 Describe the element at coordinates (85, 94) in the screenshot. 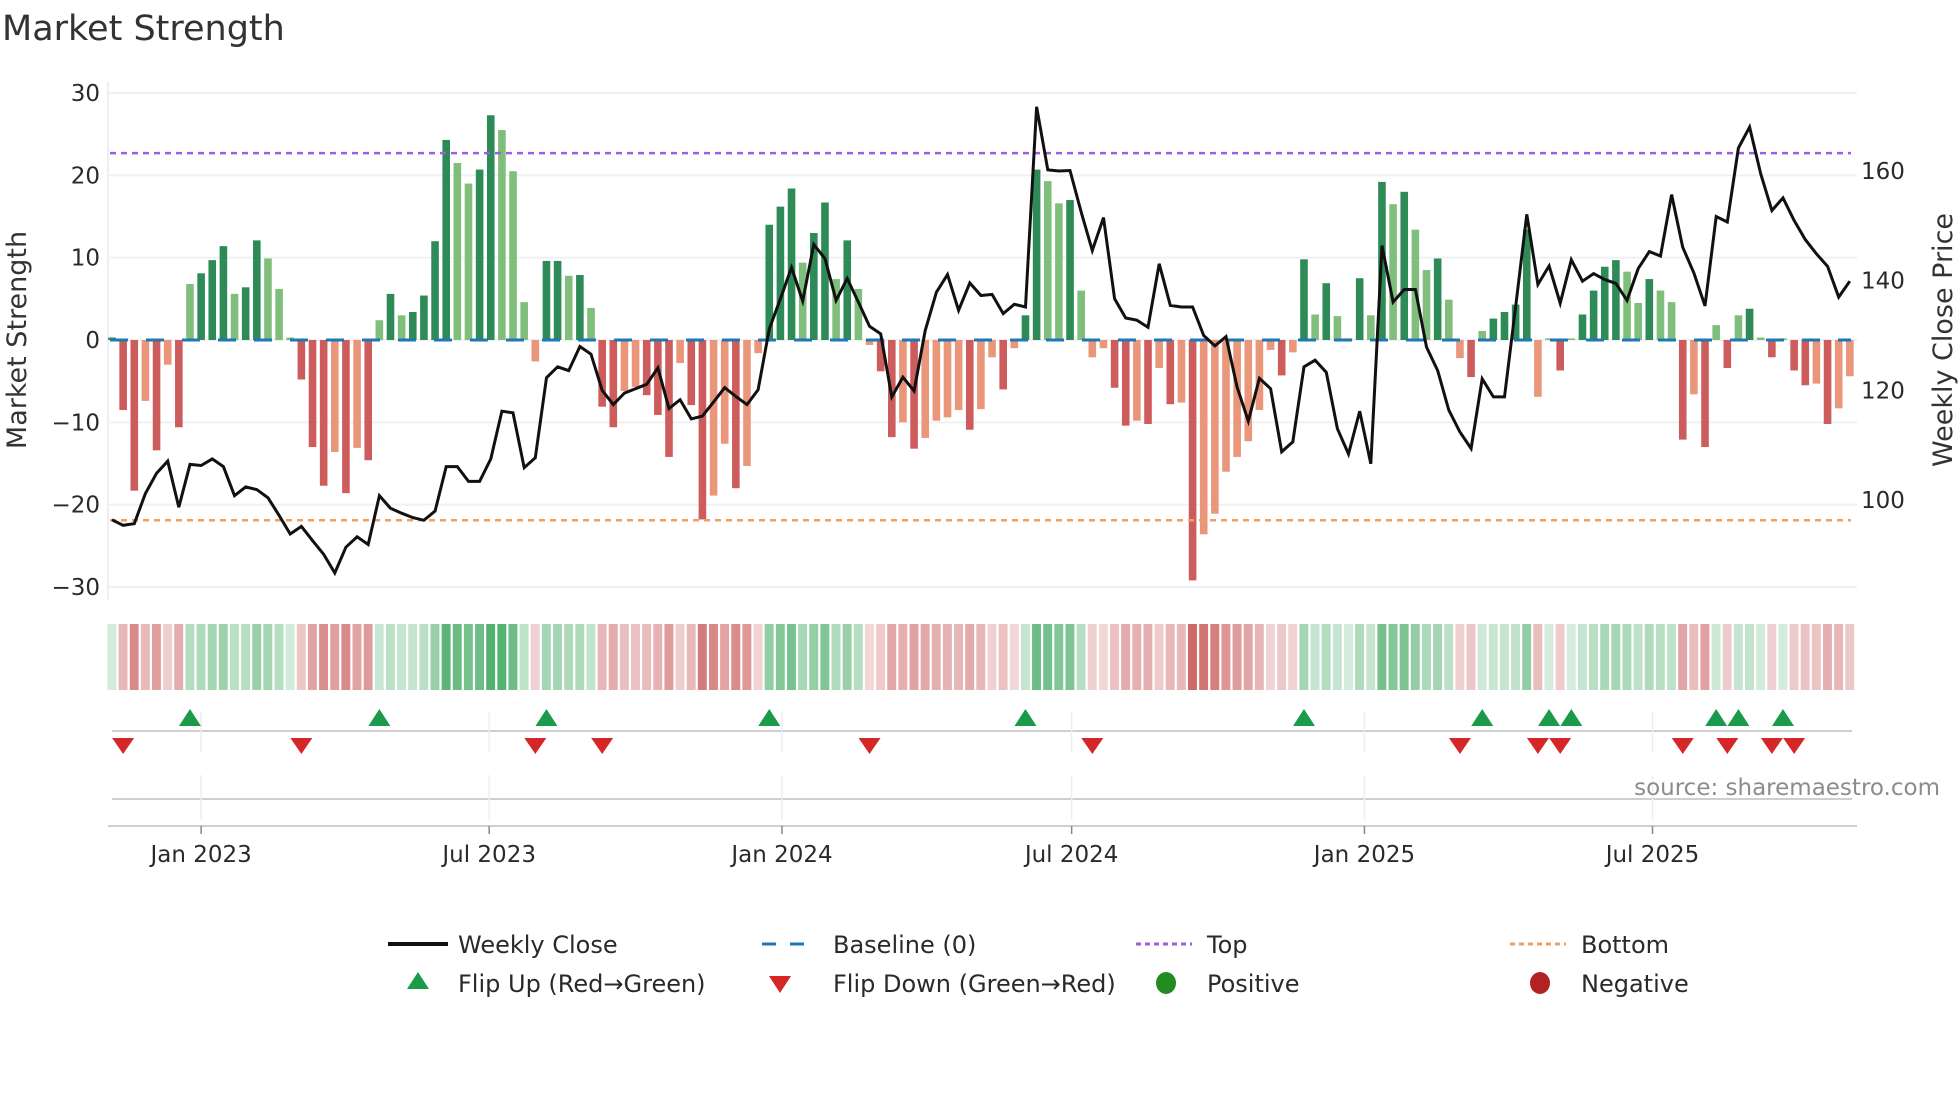

I see `y-tick-label: 30` at that location.